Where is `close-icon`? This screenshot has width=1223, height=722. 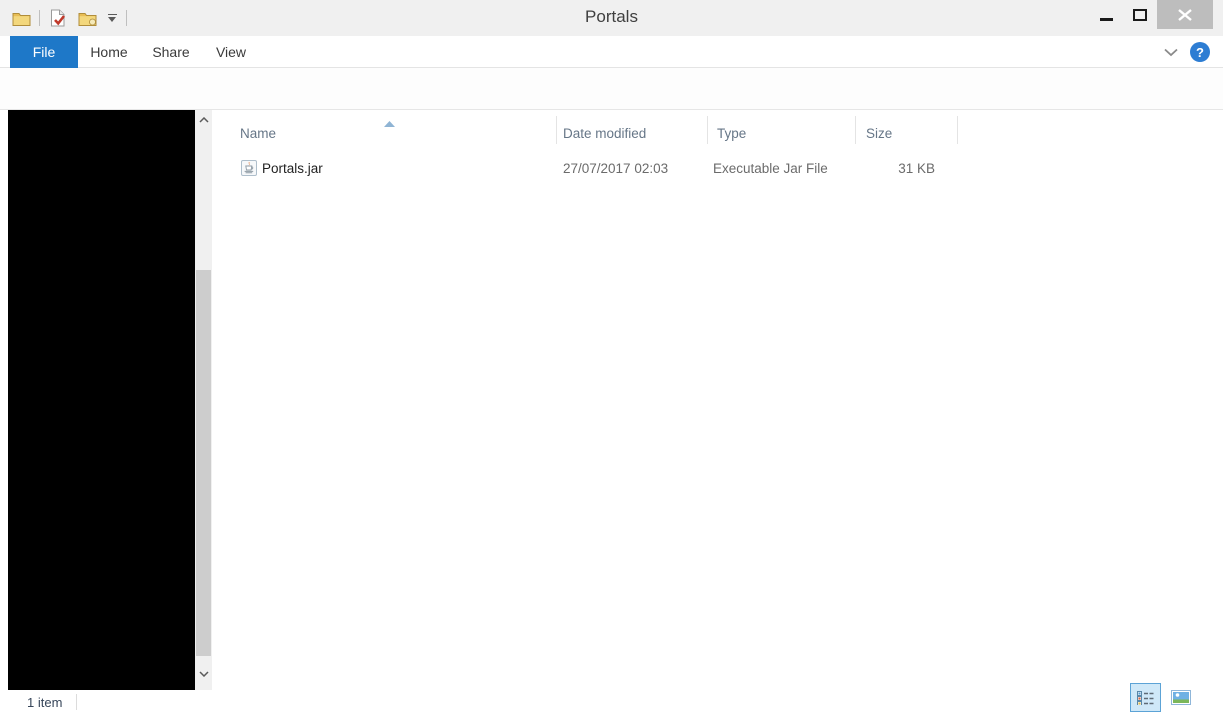 close-icon is located at coordinates (1185, 14).